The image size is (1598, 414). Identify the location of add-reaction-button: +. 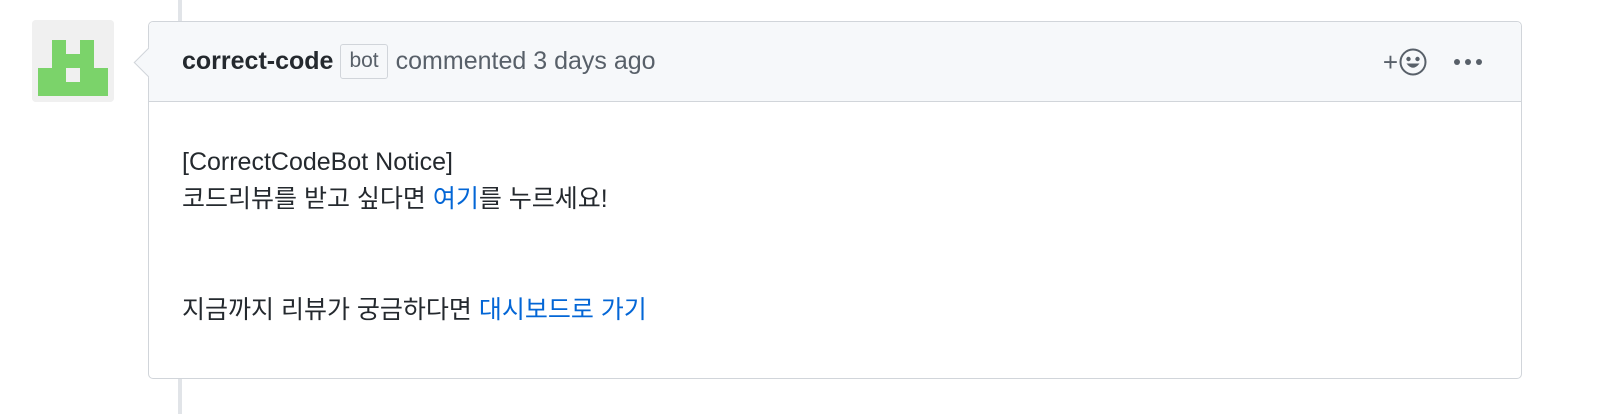
(1405, 62).